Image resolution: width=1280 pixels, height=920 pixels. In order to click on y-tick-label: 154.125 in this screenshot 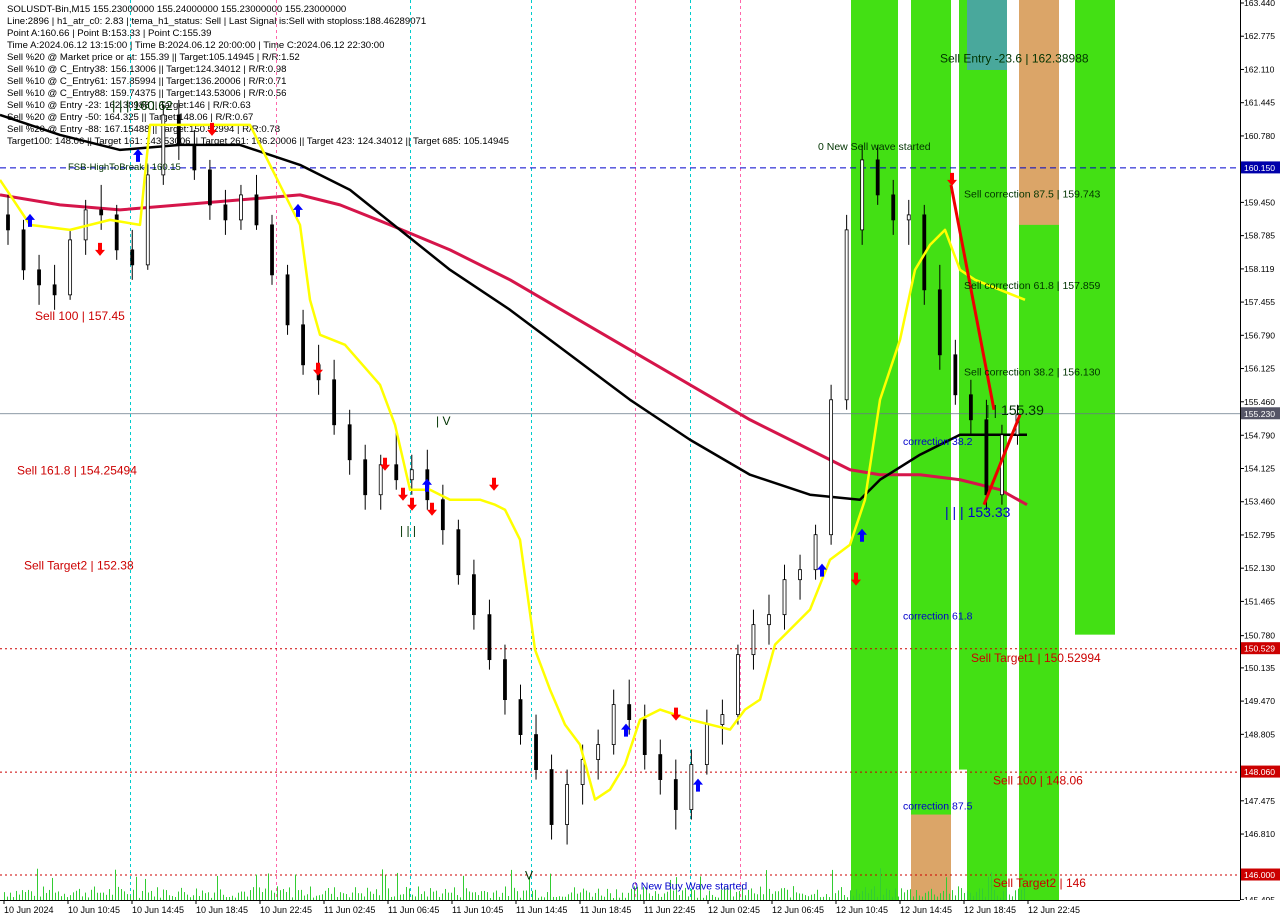, I will do `click(1259, 468)`.